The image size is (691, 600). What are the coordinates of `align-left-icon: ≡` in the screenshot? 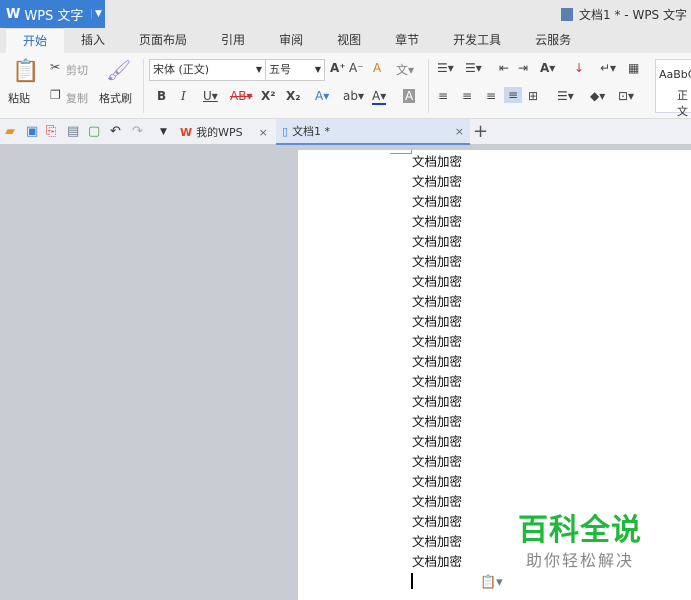 It's located at (443, 96).